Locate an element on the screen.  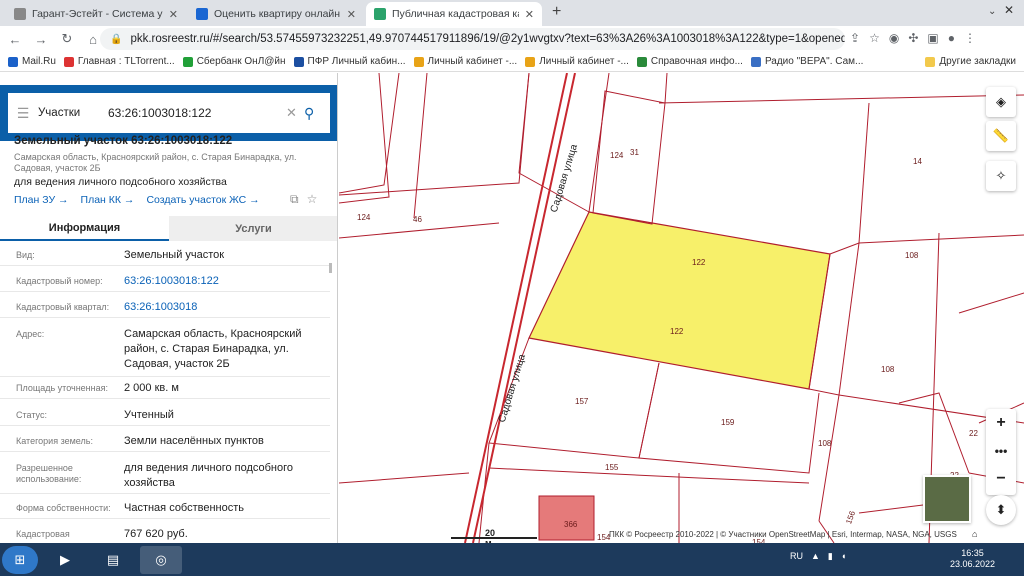
parcel-use: для ведения личного подсобного хозяйства is located at coordinates (120, 182).